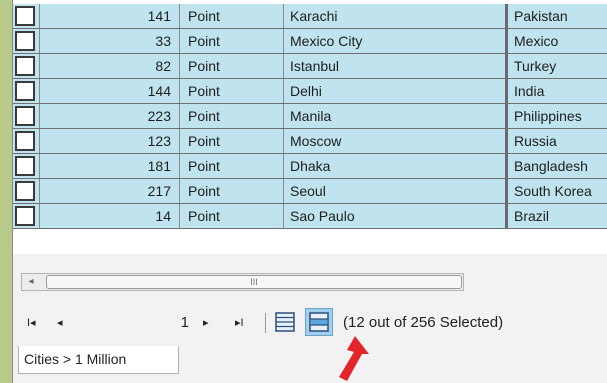  Describe the element at coordinates (394, 66) in the screenshot. I see `city-name-cell: Istanbul` at that location.